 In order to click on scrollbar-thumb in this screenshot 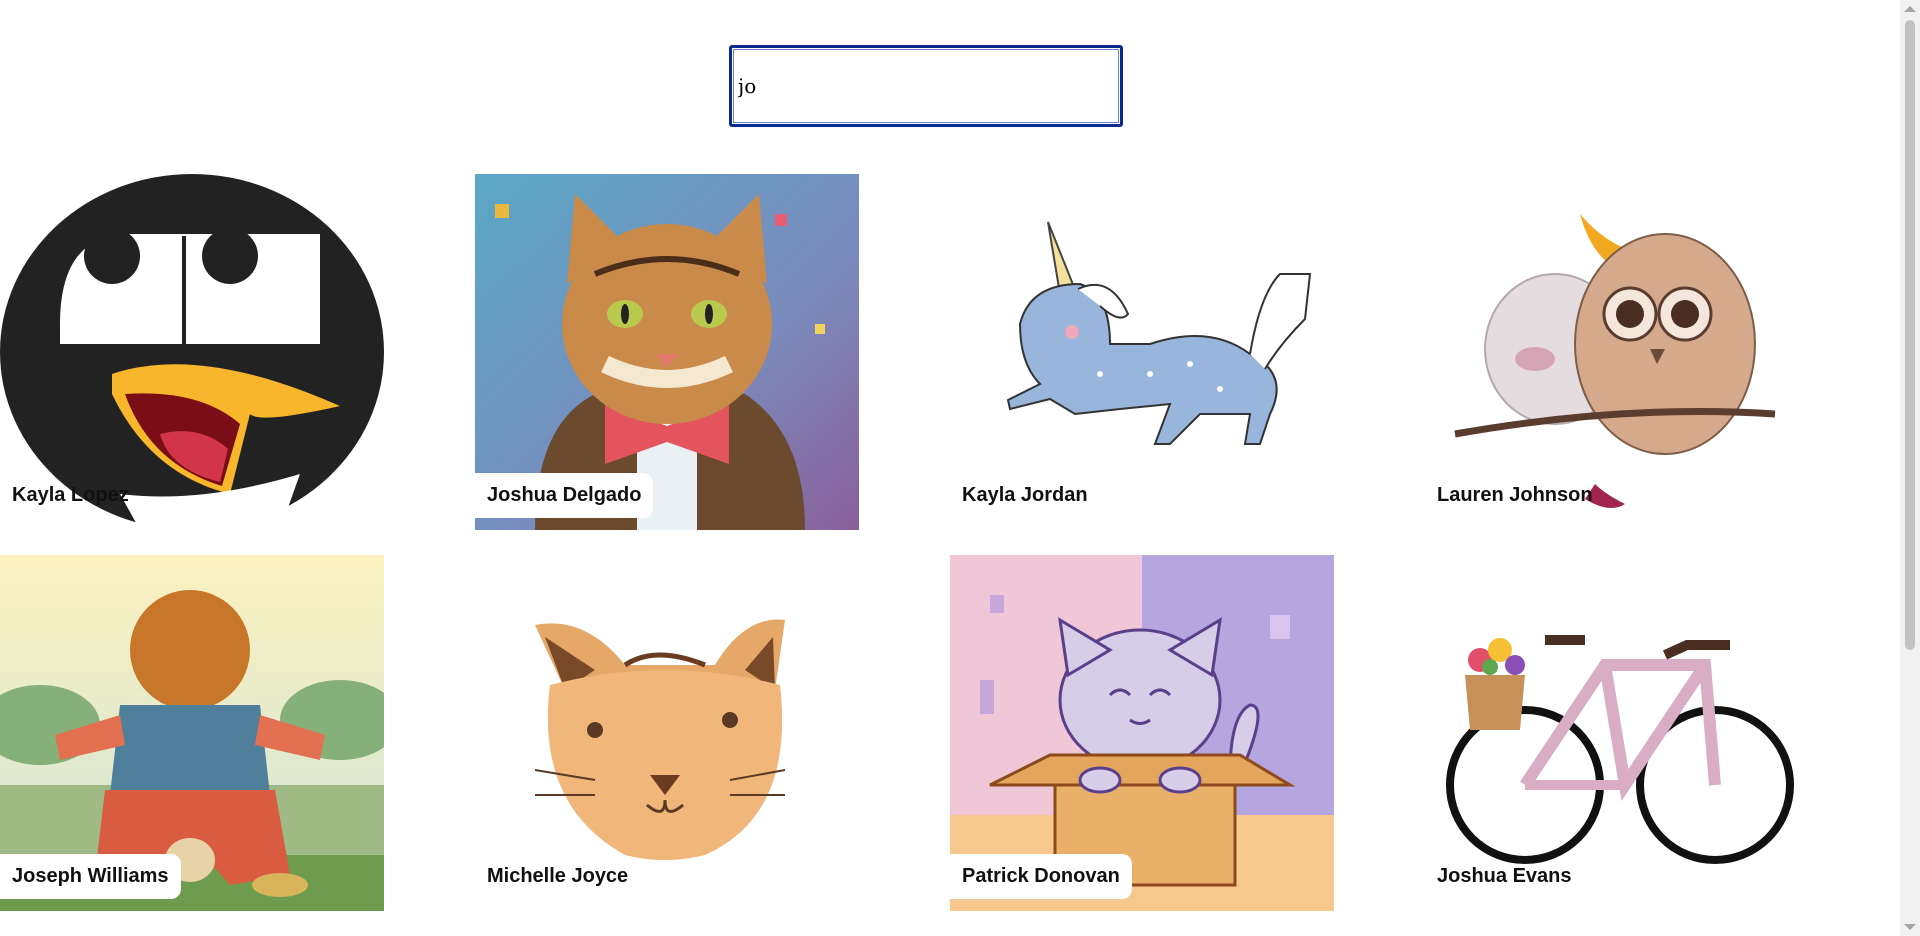, I will do `click(1910, 335)`.